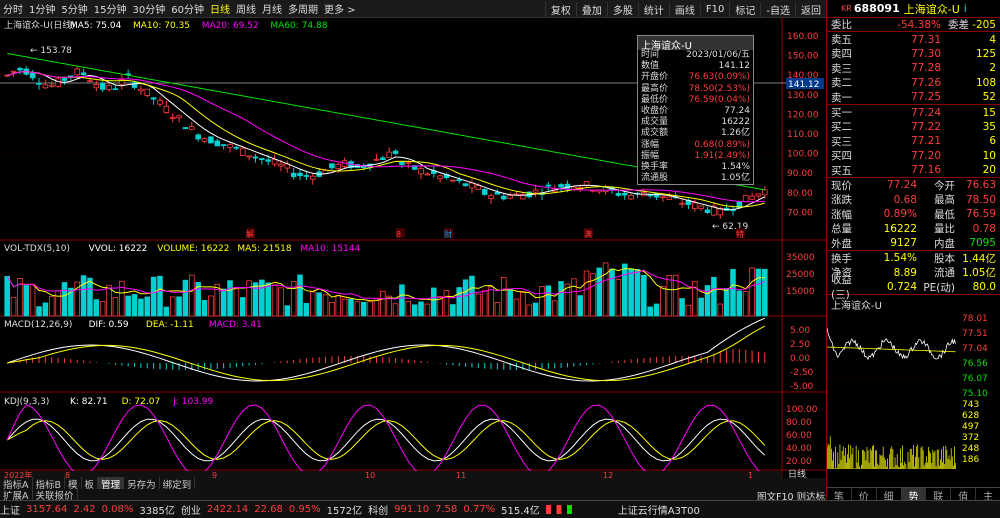 This screenshot has height=518, width=1000. Describe the element at coordinates (913, 68) in the screenshot. I see `orderbook-row: 卖三 77.28 2` at that location.